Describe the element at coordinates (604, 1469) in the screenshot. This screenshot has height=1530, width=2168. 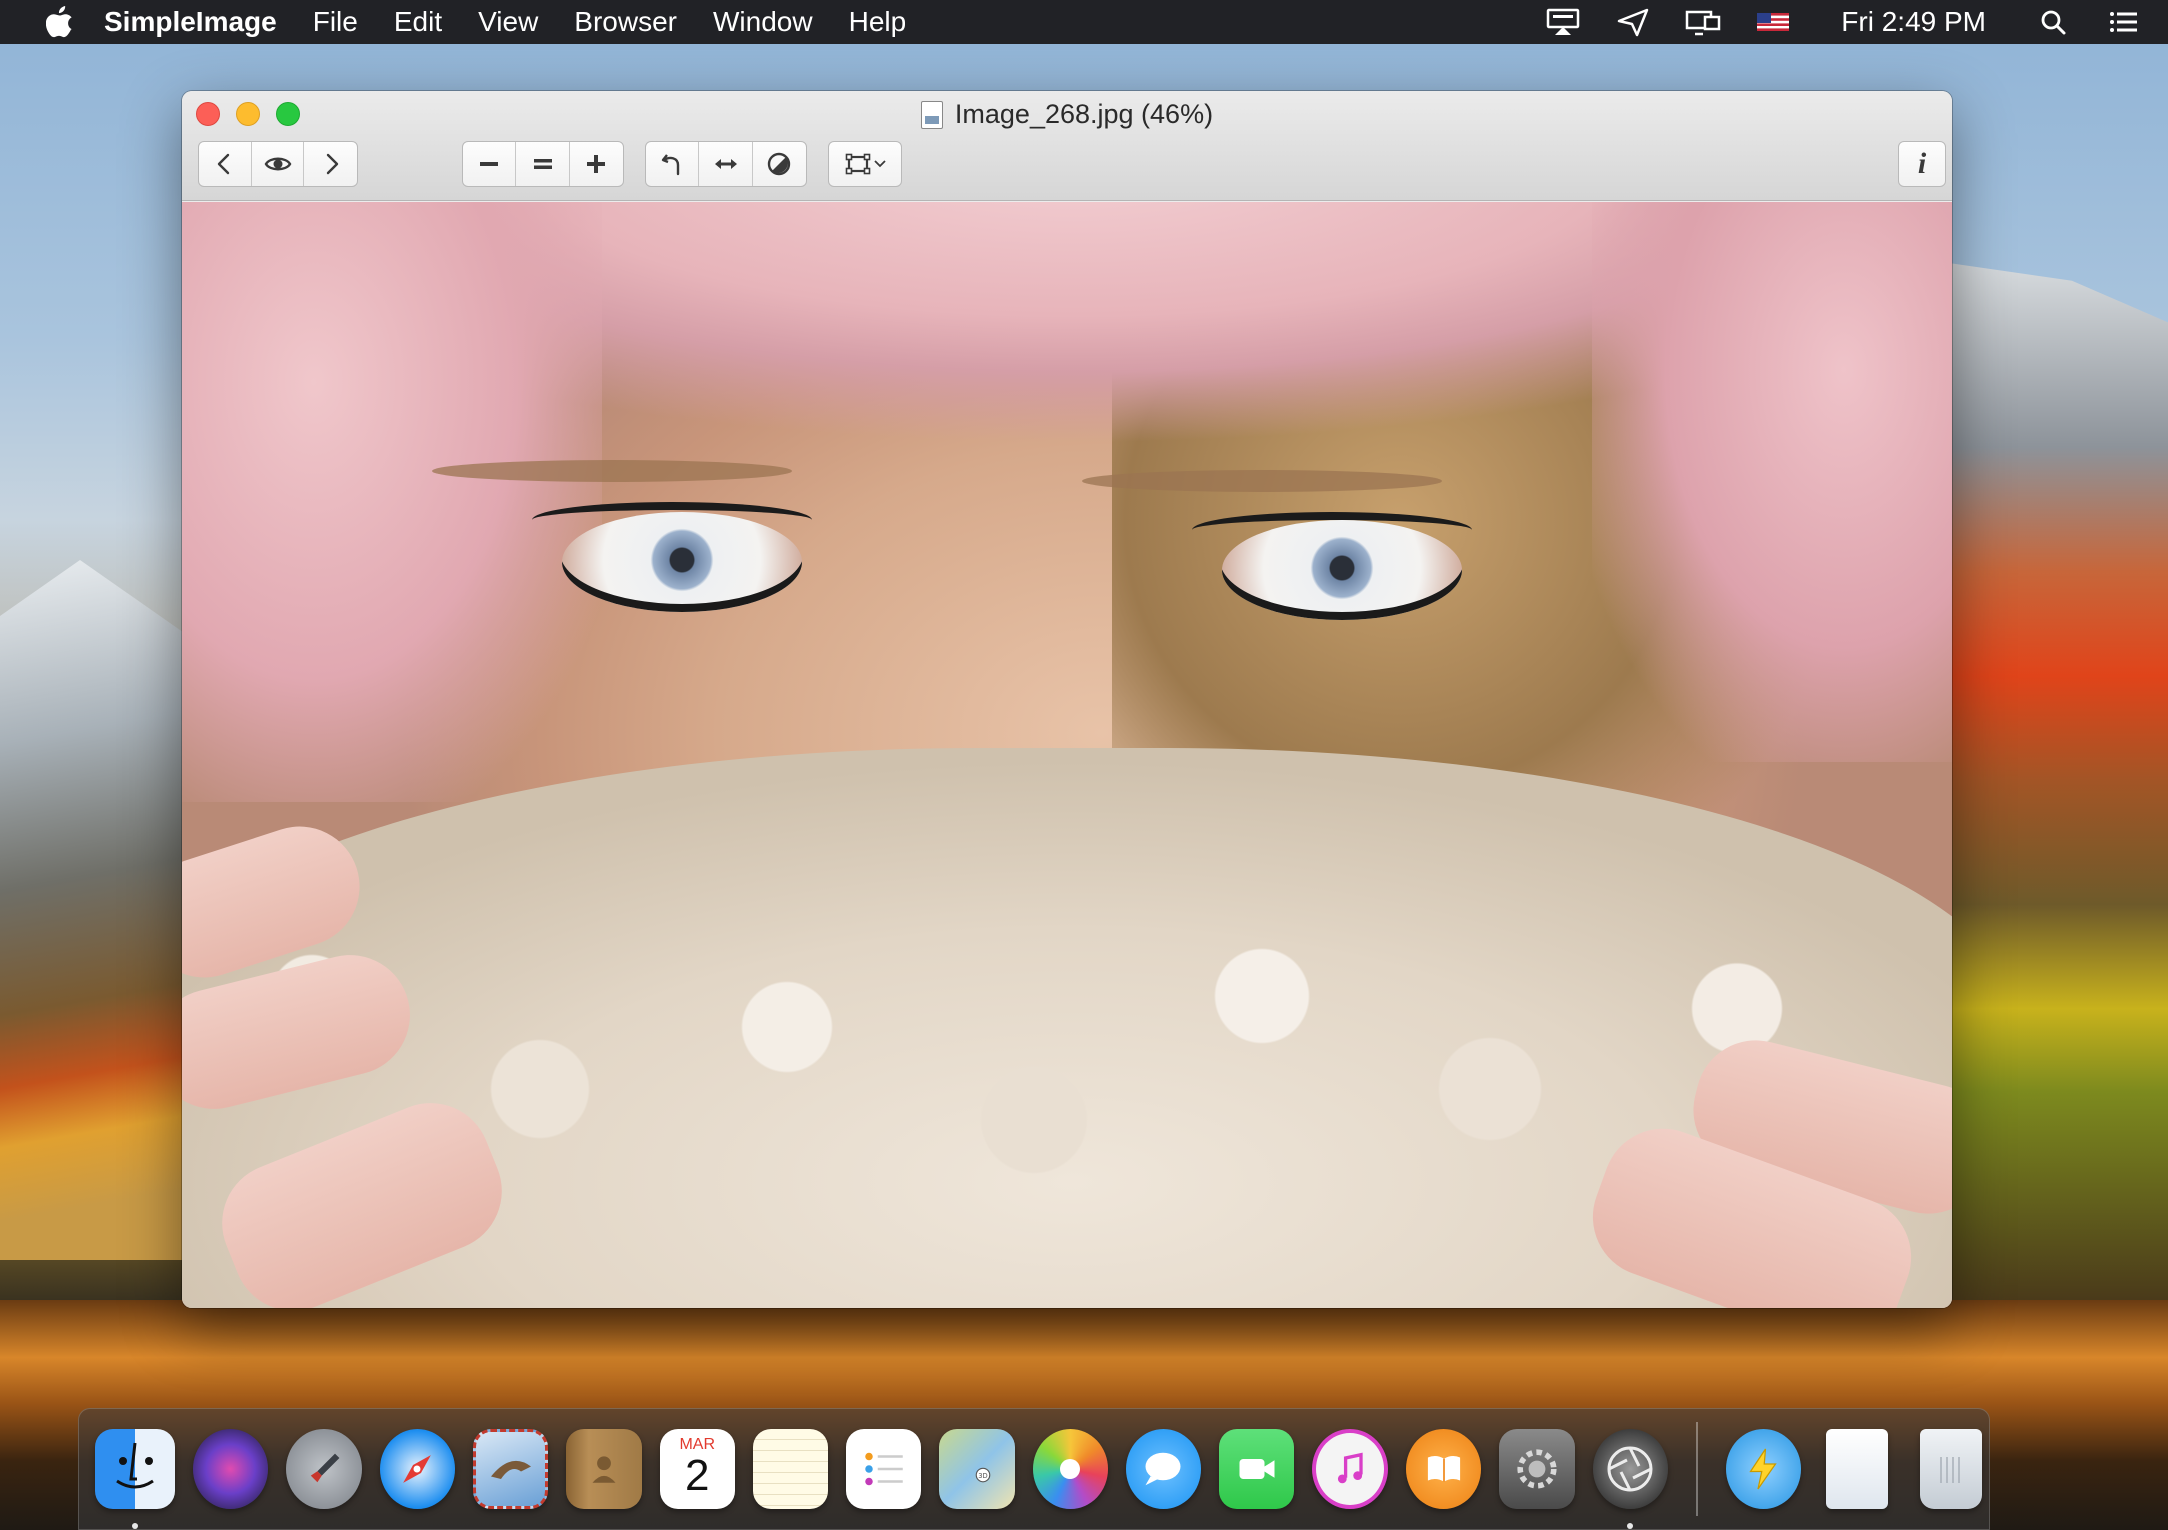
I see `contacts-icon` at that location.